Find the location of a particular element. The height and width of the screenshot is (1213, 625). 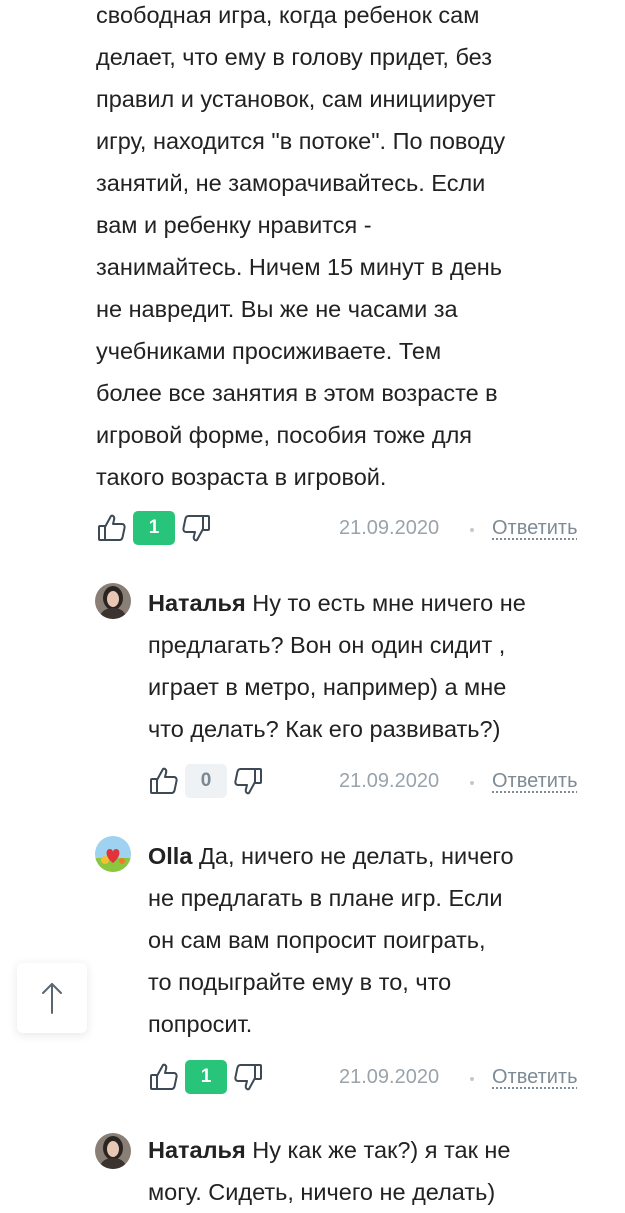

comment-line: могу. Сидеть, ничего не делать) is located at coordinates (322, 1192).